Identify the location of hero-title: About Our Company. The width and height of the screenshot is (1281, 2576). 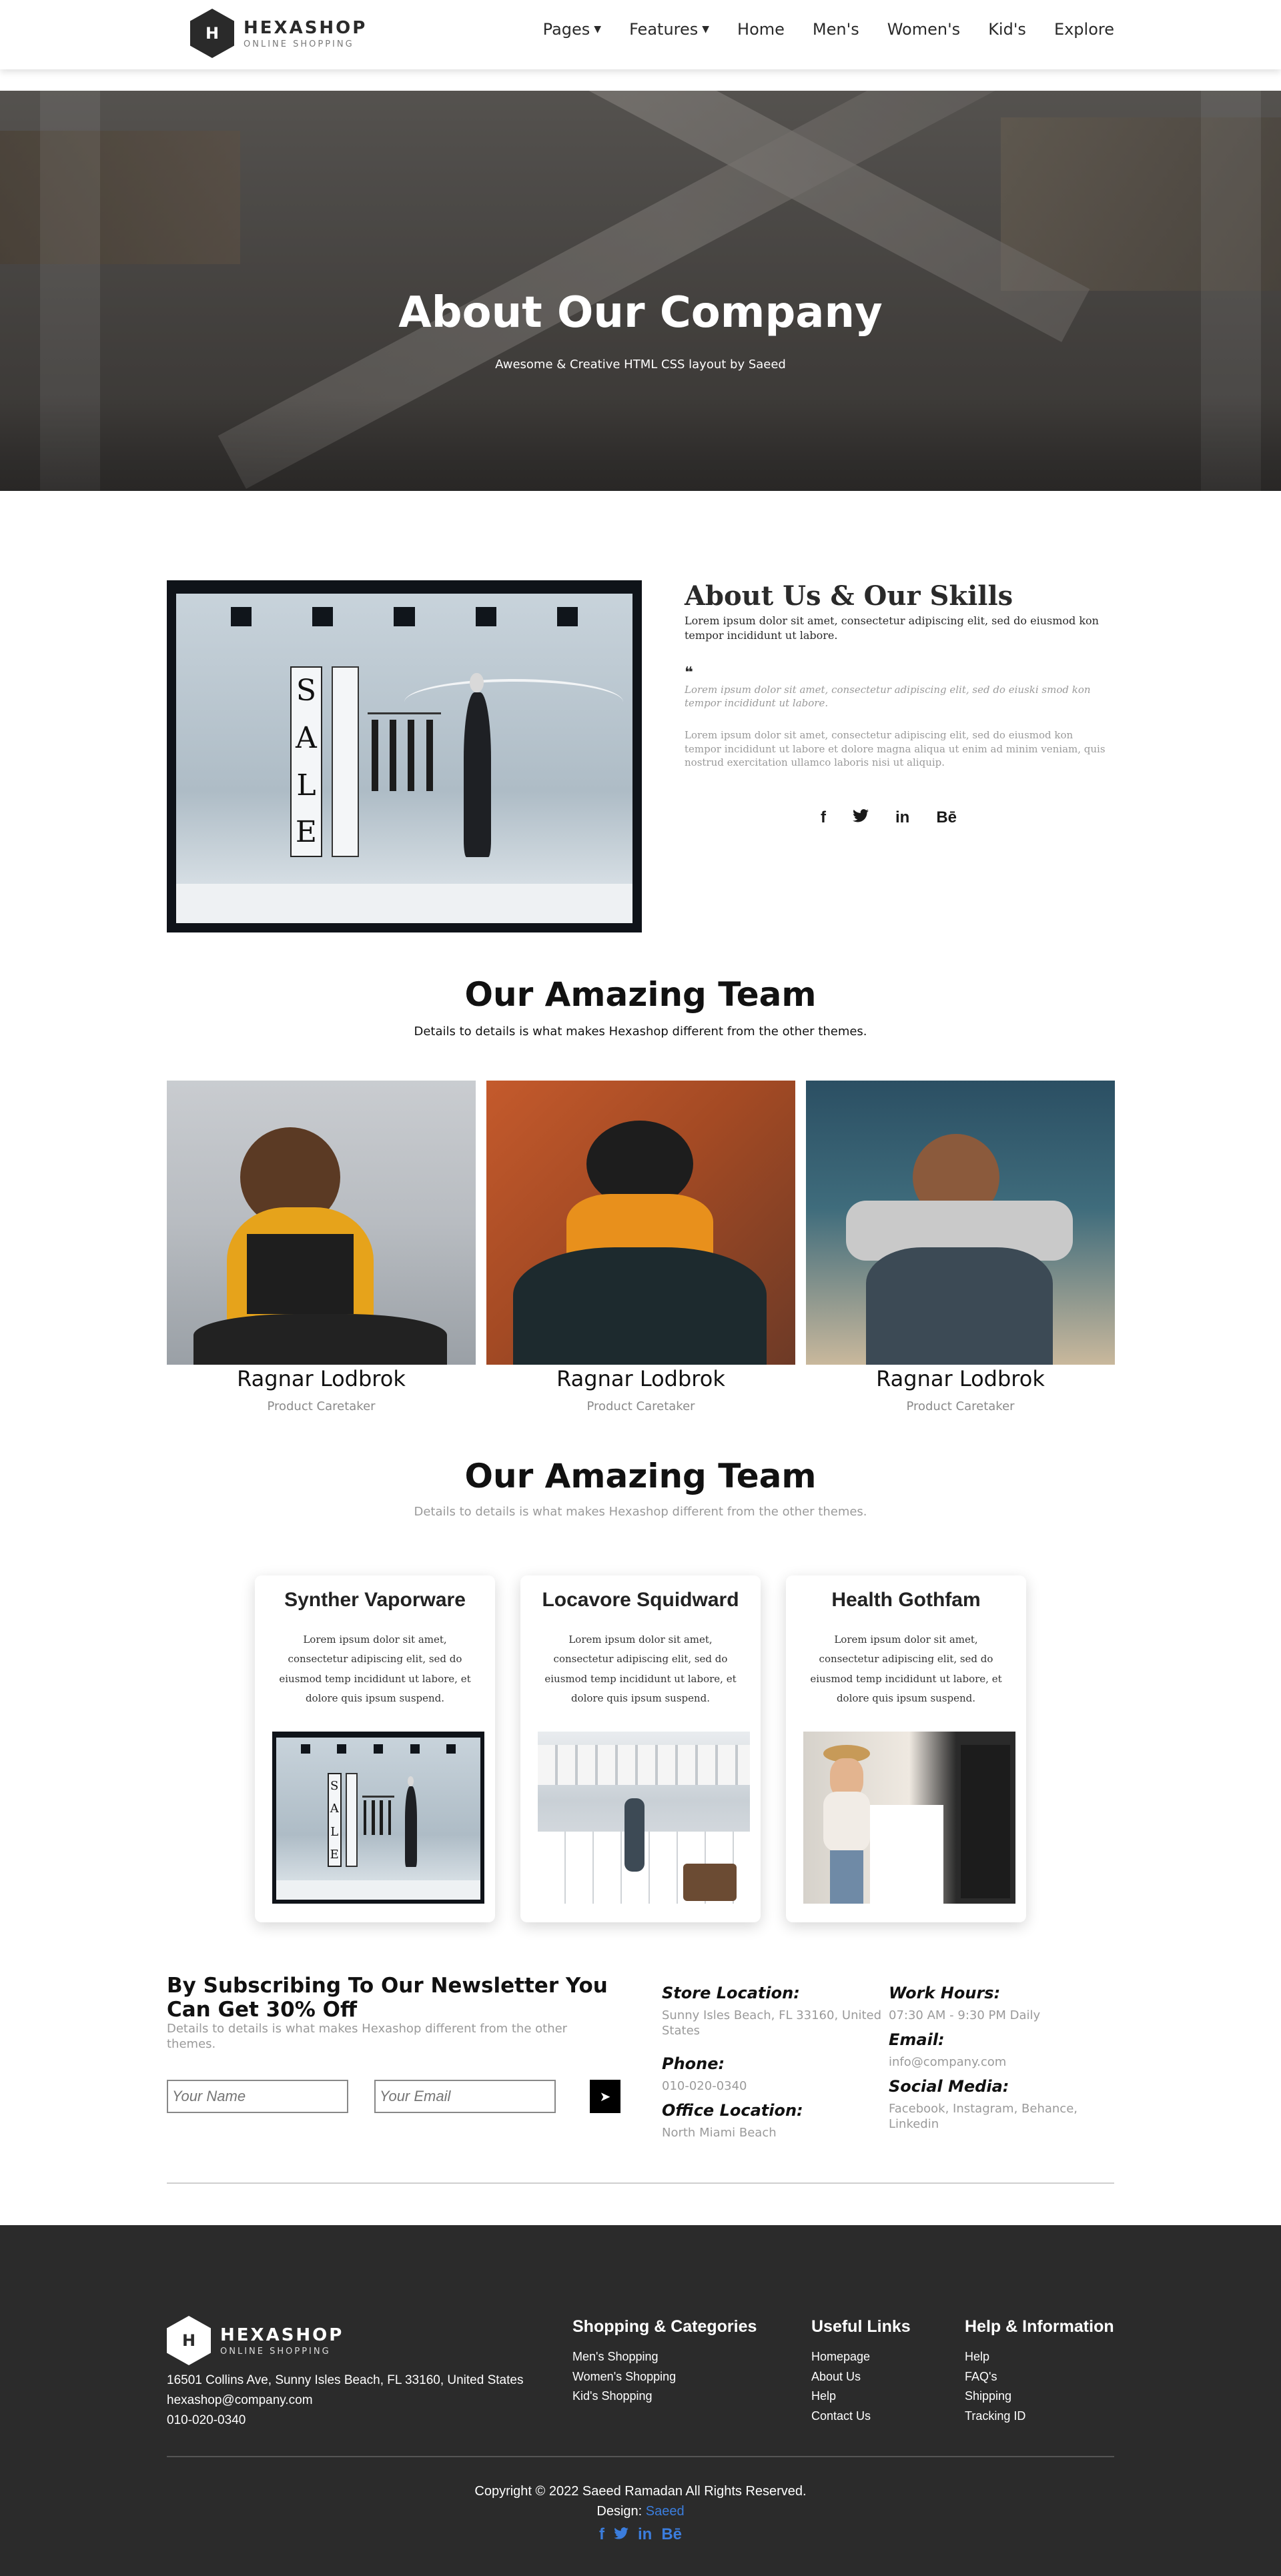
(641, 313).